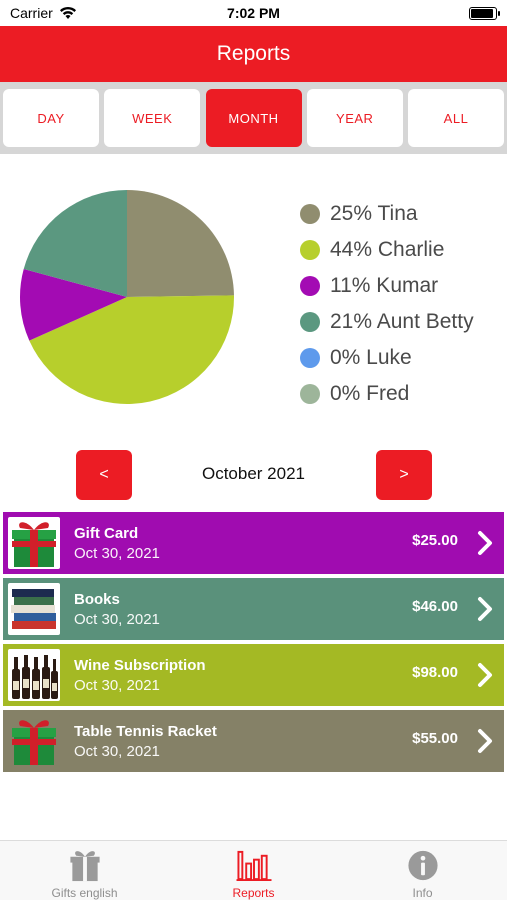  What do you see at coordinates (253, 13) in the screenshot?
I see `status-bar: Carrier 7:02 PM` at bounding box center [253, 13].